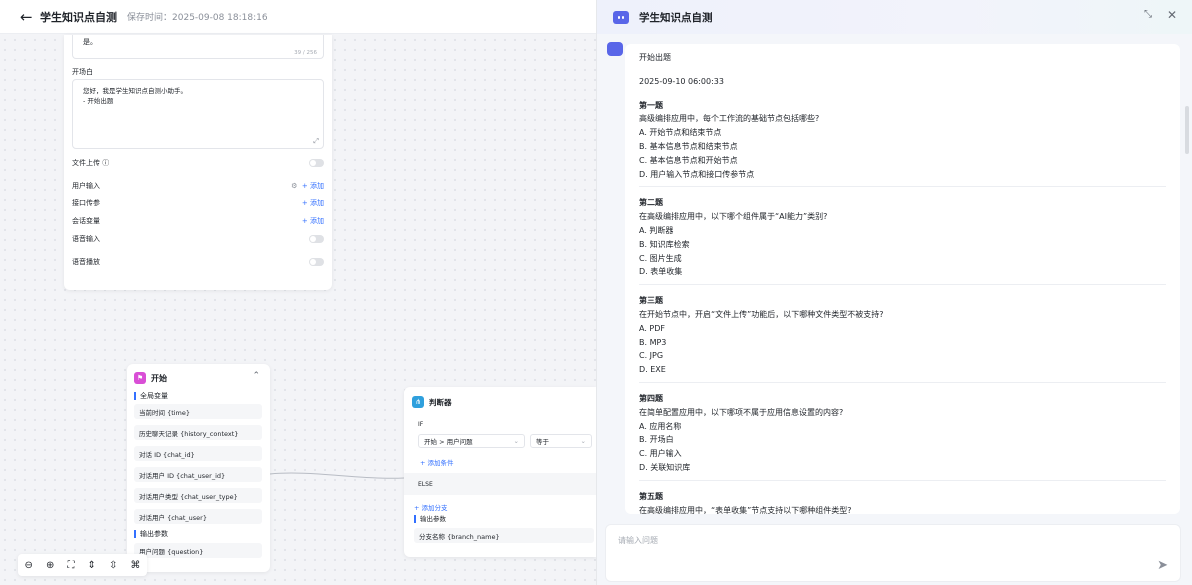 This screenshot has width=1192, height=585. I want to click on opening-line-1: 您好，我是学生知识点自测小助手。, so click(135, 91).